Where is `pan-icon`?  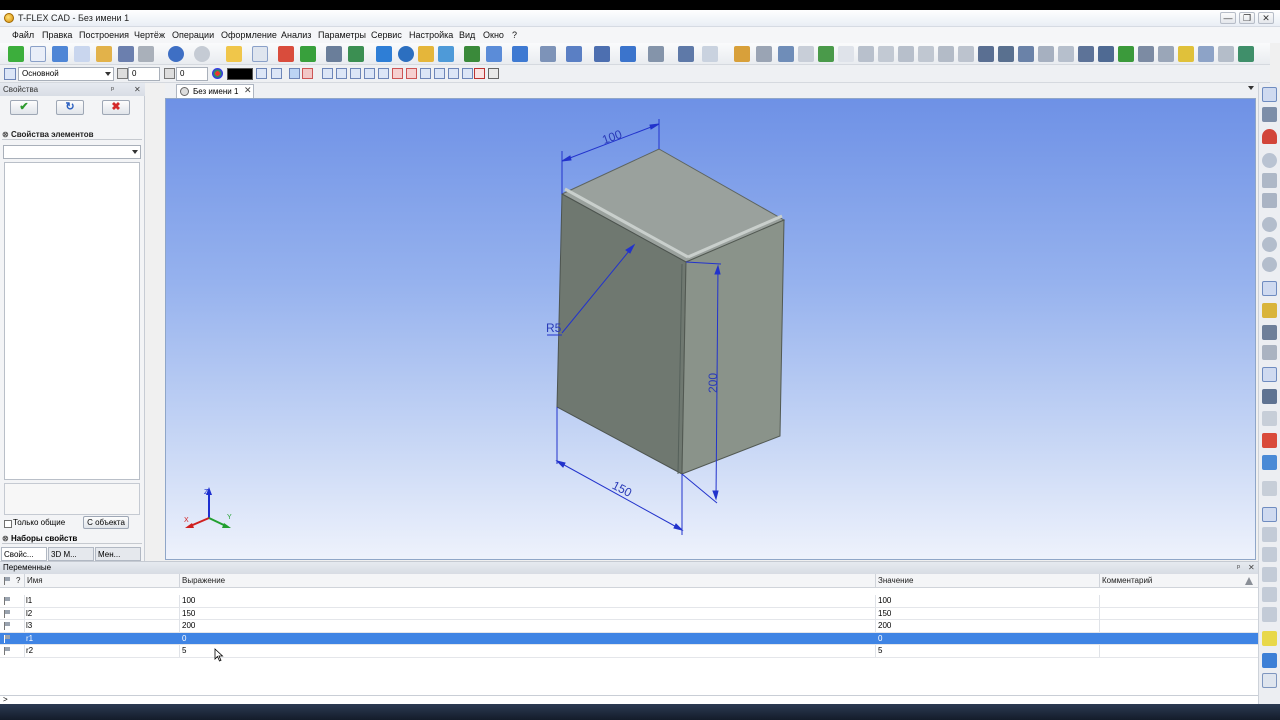 pan-icon is located at coordinates (1269, 114).